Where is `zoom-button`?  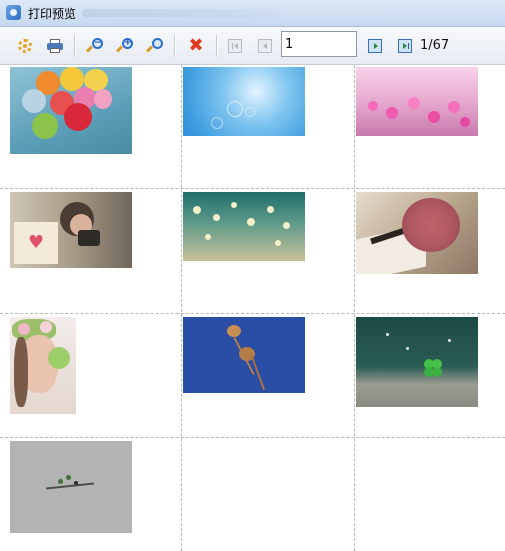
zoom-button is located at coordinates (155, 46).